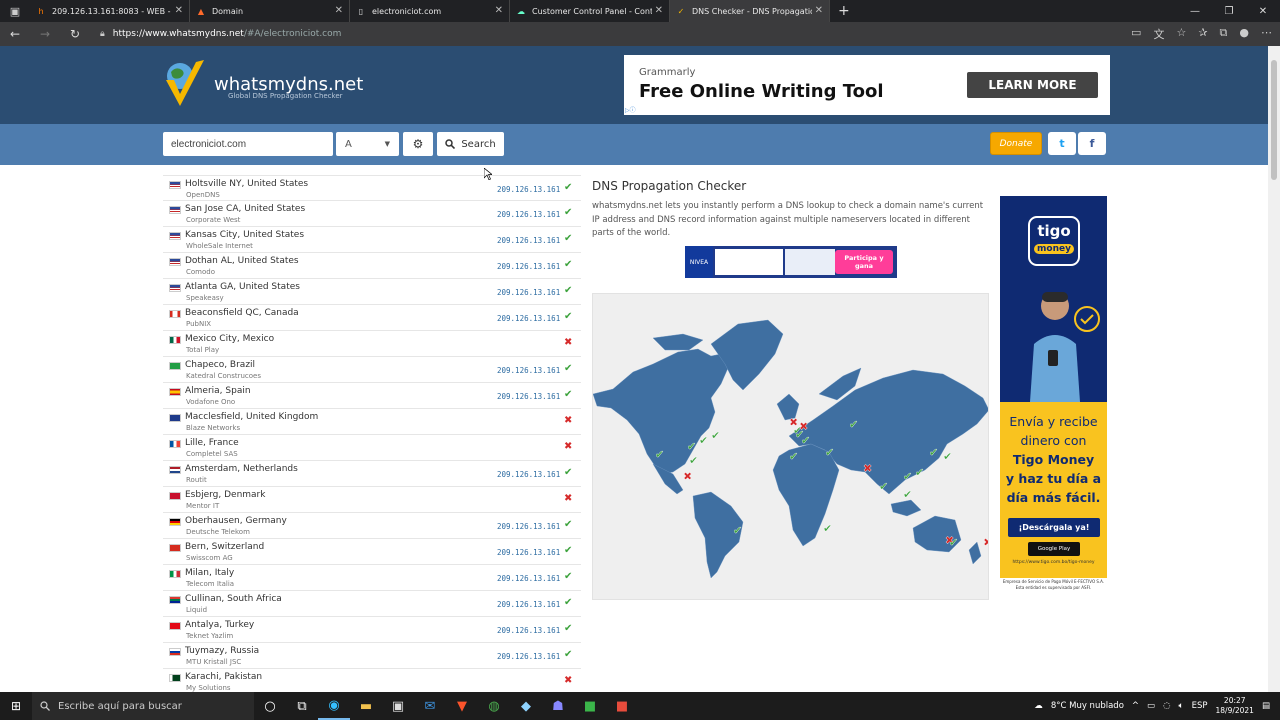 Image resolution: width=1280 pixels, height=720 pixels. Describe the element at coordinates (1234, 710) in the screenshot. I see `clock-date: 18/9/2021` at that location.